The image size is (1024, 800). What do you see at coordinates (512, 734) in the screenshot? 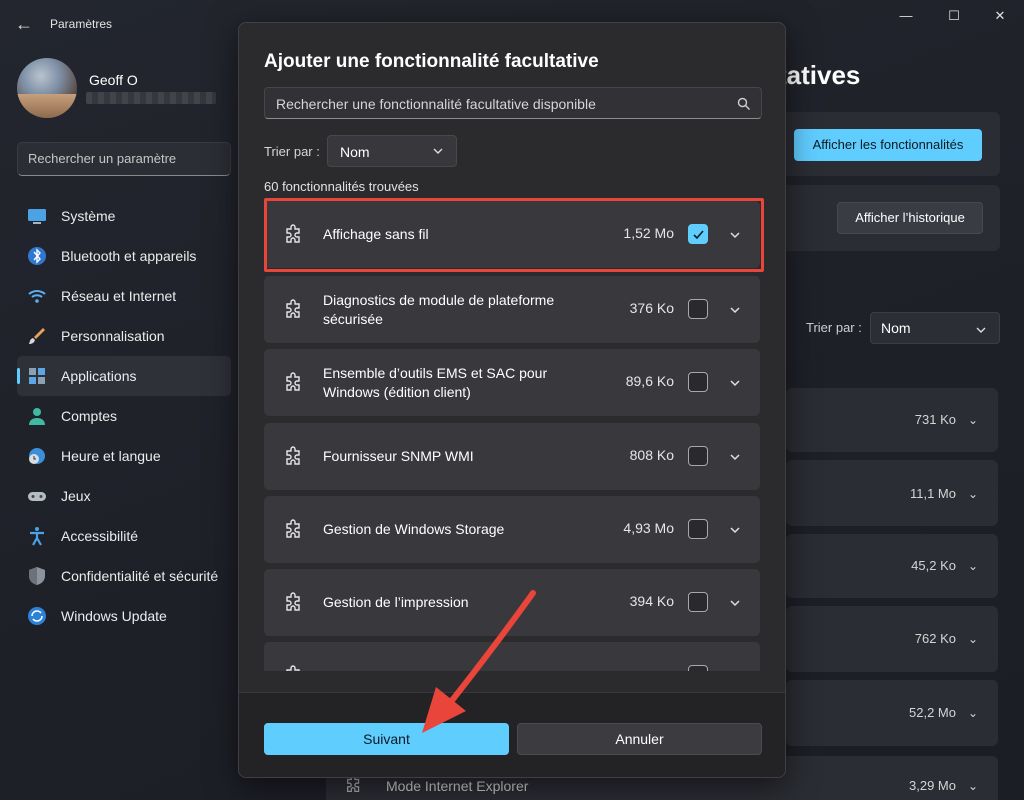
I see `dialog-footer: Suivant Annuler` at bounding box center [512, 734].